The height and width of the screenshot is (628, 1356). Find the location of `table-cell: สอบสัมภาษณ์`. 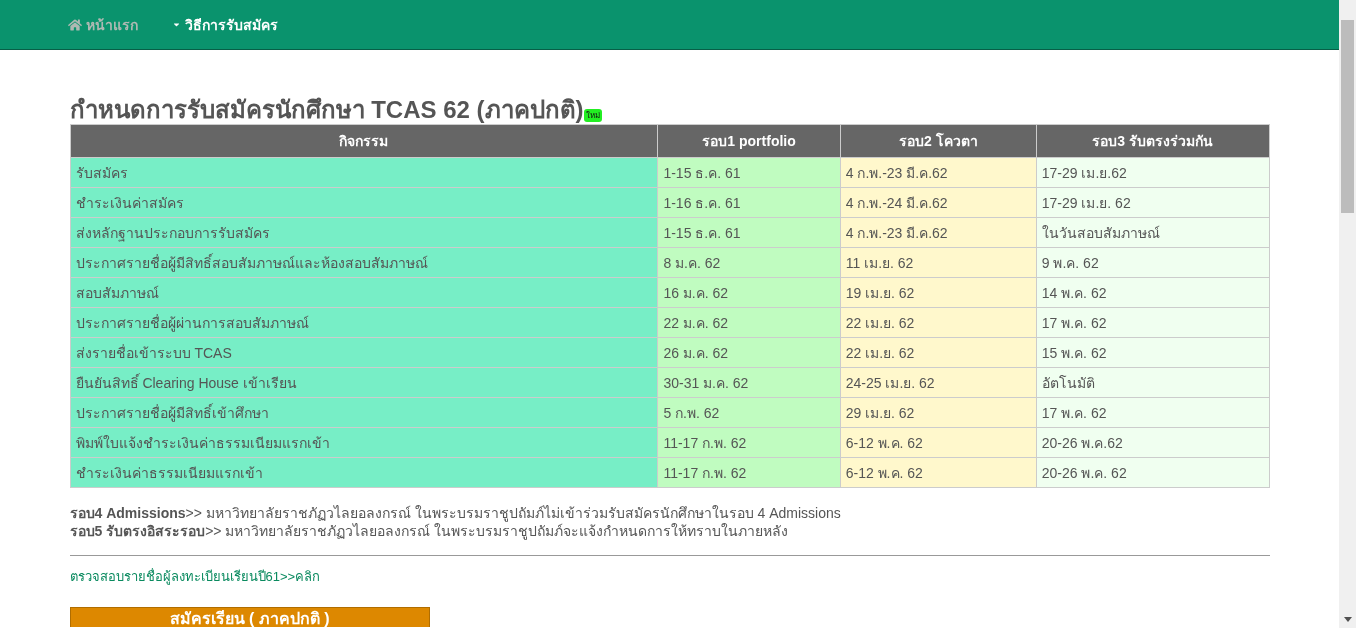

table-cell: สอบสัมภาษณ์ is located at coordinates (364, 292).